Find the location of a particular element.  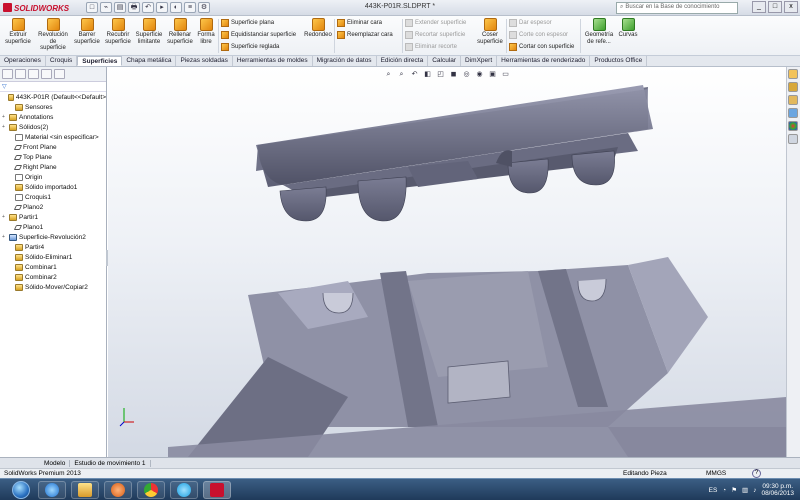

start-button is located at coordinates (21, 490).